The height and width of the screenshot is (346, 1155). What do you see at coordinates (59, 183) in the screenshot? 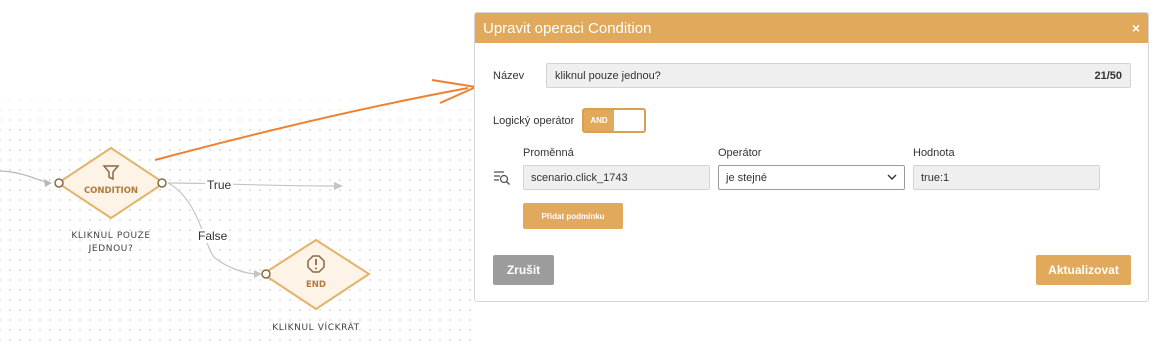
I see `condition-input-port` at bounding box center [59, 183].